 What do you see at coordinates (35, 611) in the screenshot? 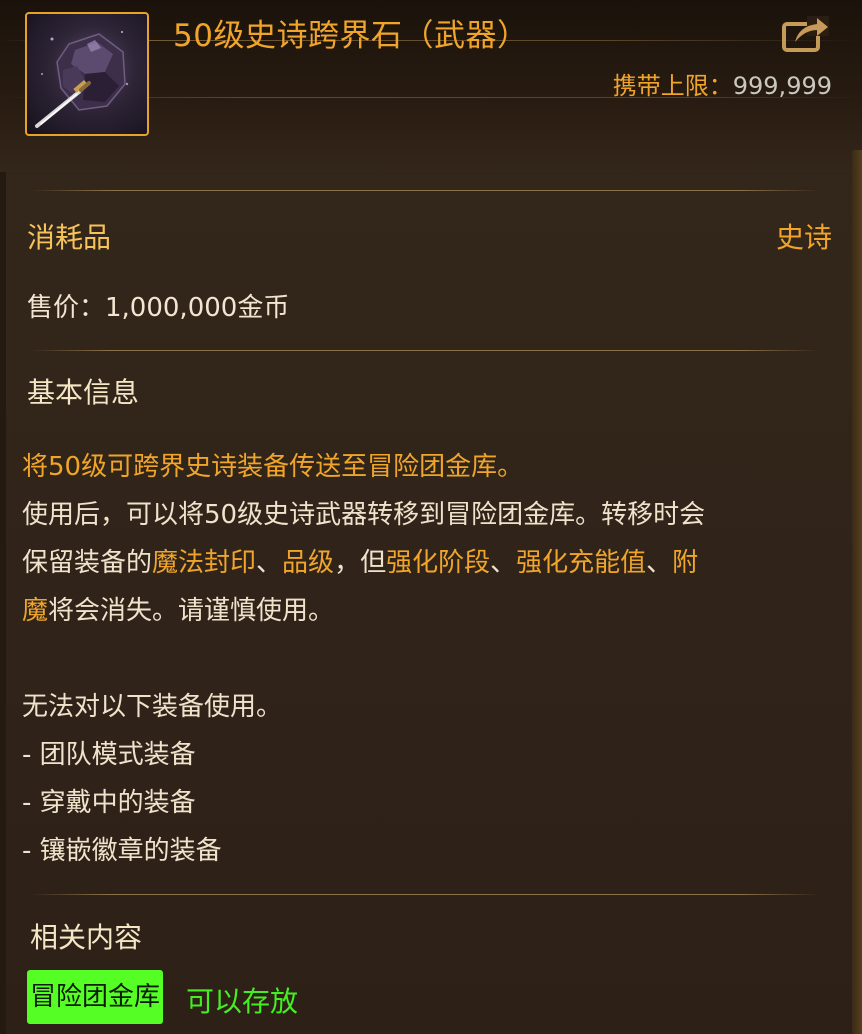
I see `description-keyword: 魔` at bounding box center [35, 611].